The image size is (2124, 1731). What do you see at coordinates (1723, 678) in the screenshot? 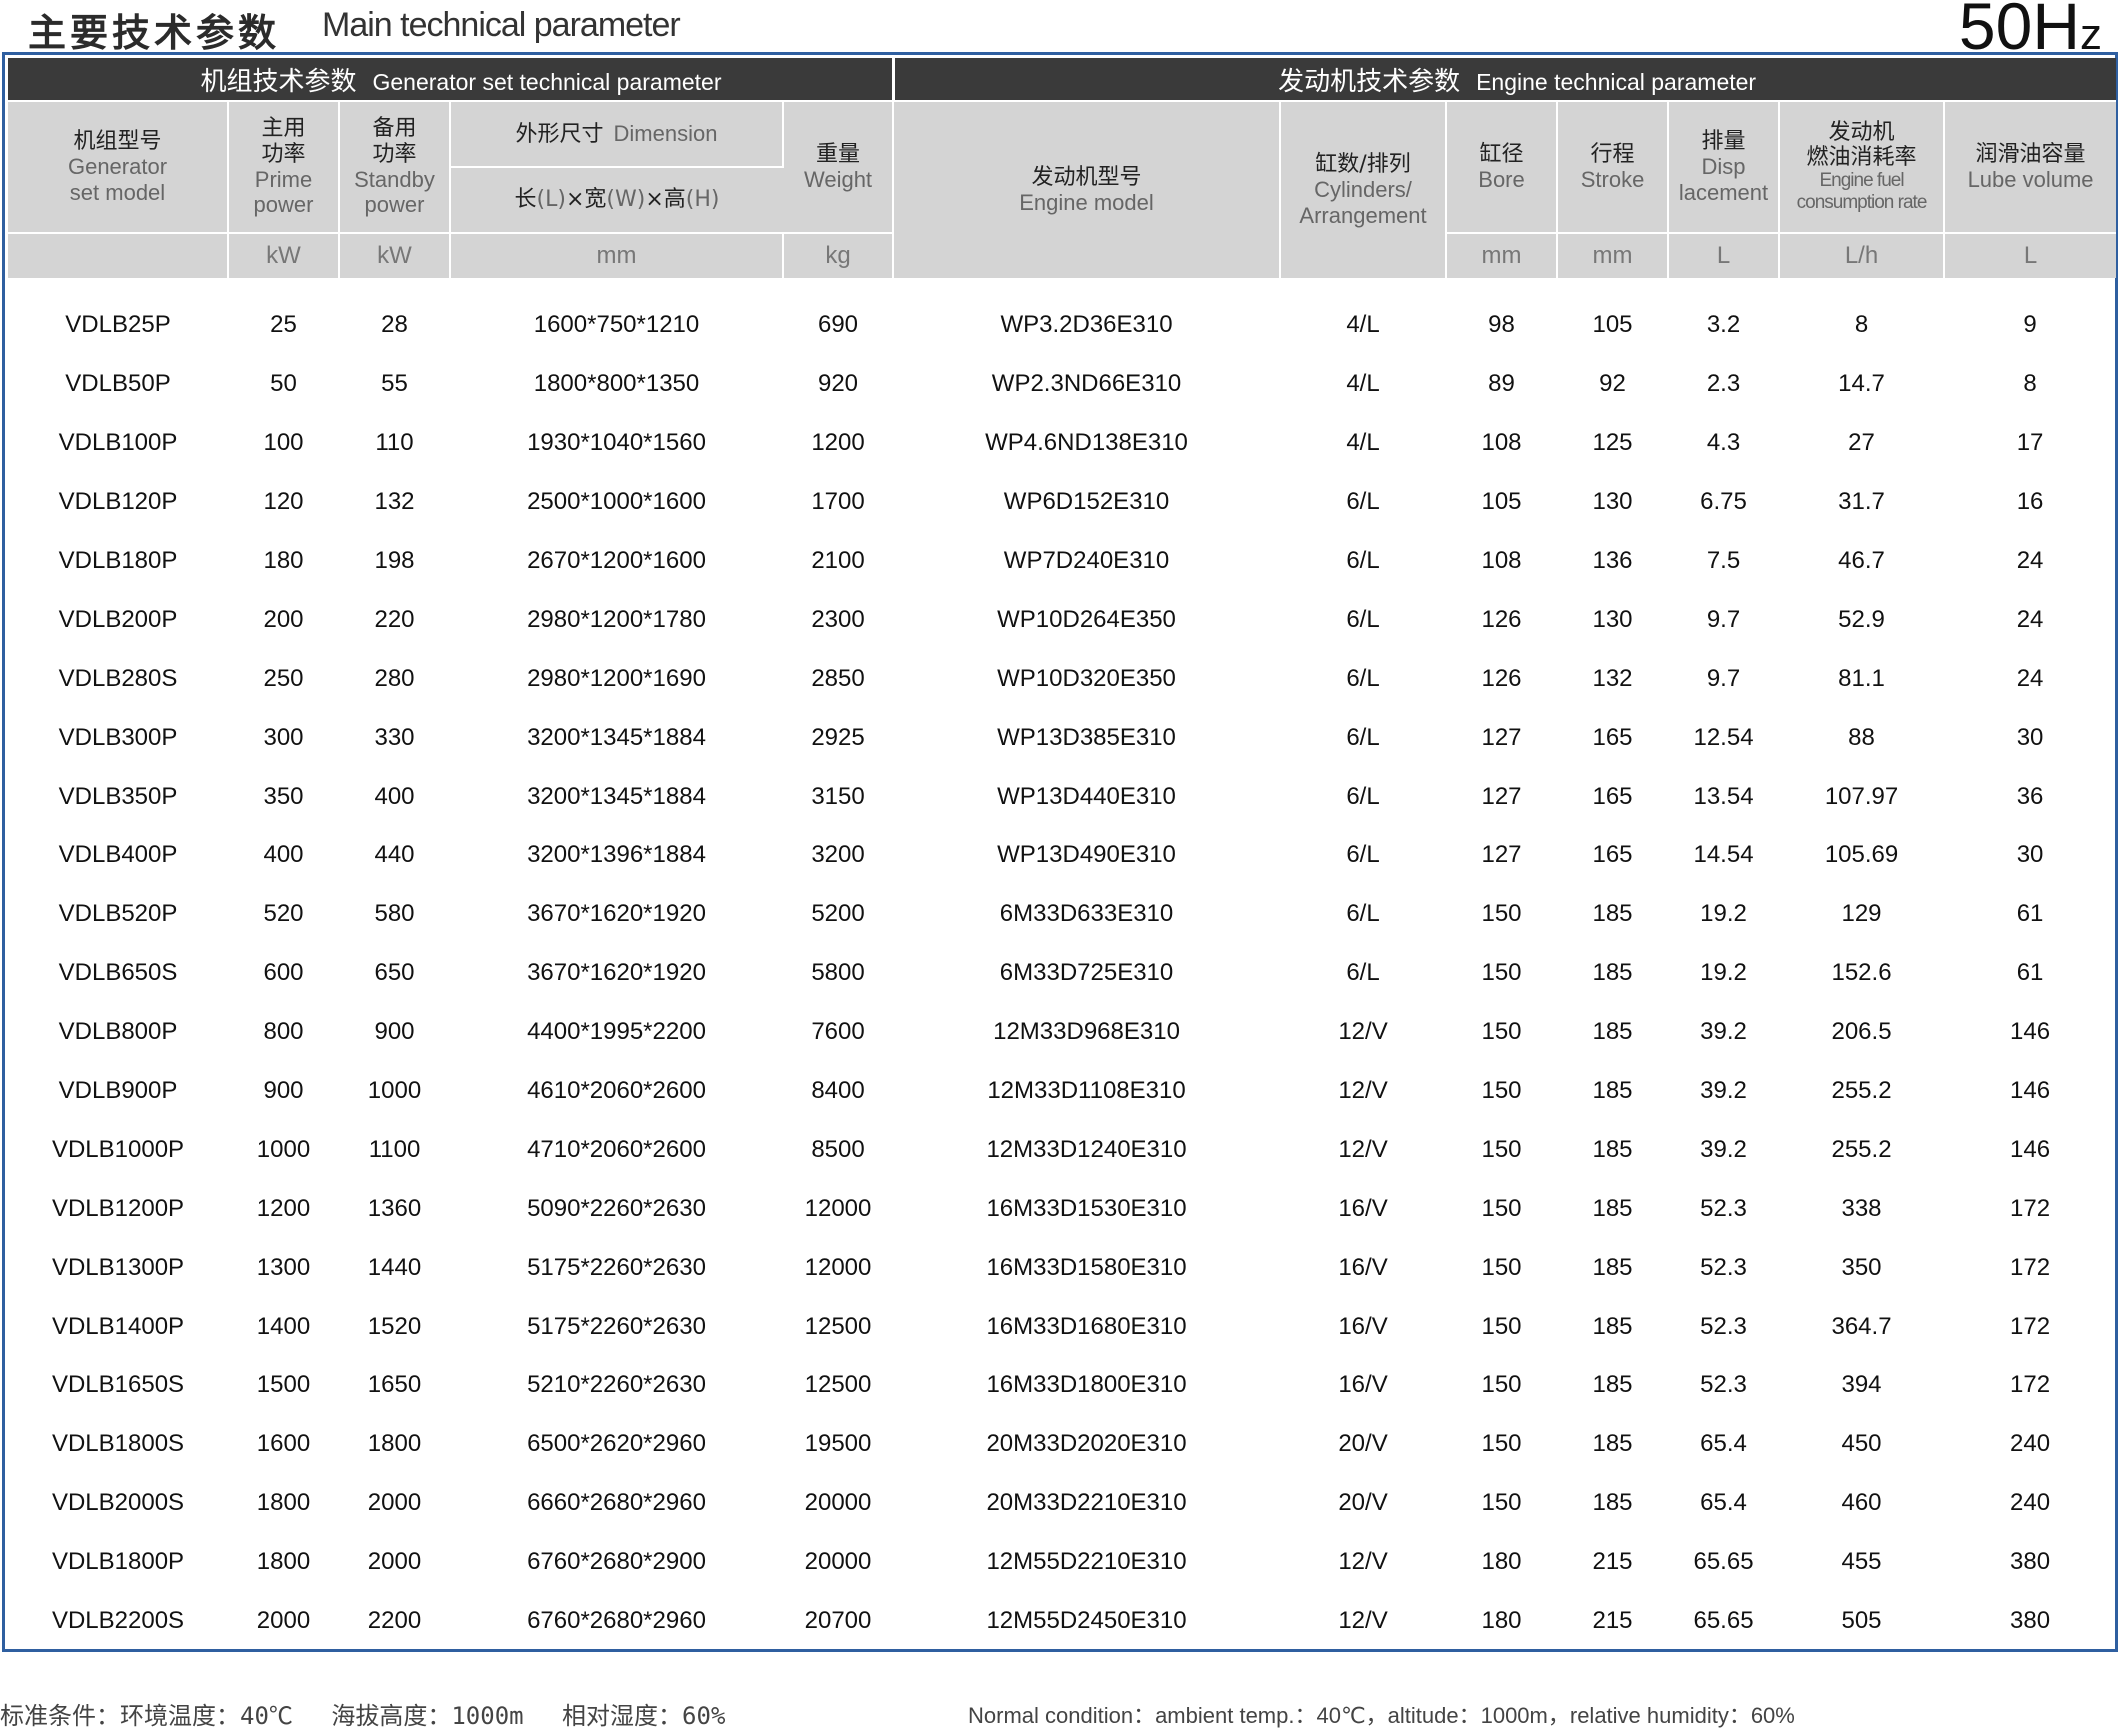
I see `cell-displacement: 9.7` at bounding box center [1723, 678].